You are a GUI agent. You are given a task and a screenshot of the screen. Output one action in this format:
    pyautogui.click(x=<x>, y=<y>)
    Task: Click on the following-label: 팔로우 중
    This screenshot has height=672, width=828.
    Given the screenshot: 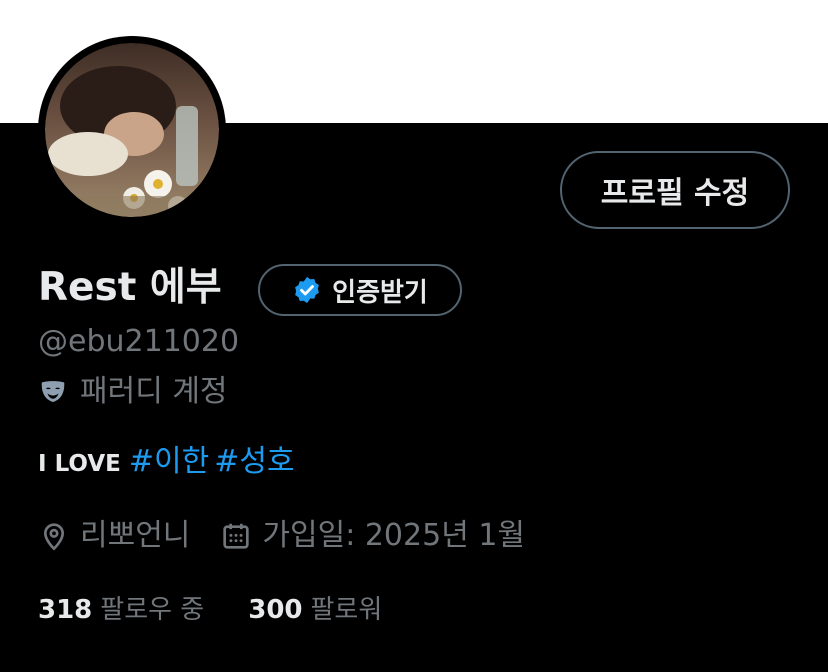 What is the action you would take?
    pyautogui.click(x=152, y=610)
    